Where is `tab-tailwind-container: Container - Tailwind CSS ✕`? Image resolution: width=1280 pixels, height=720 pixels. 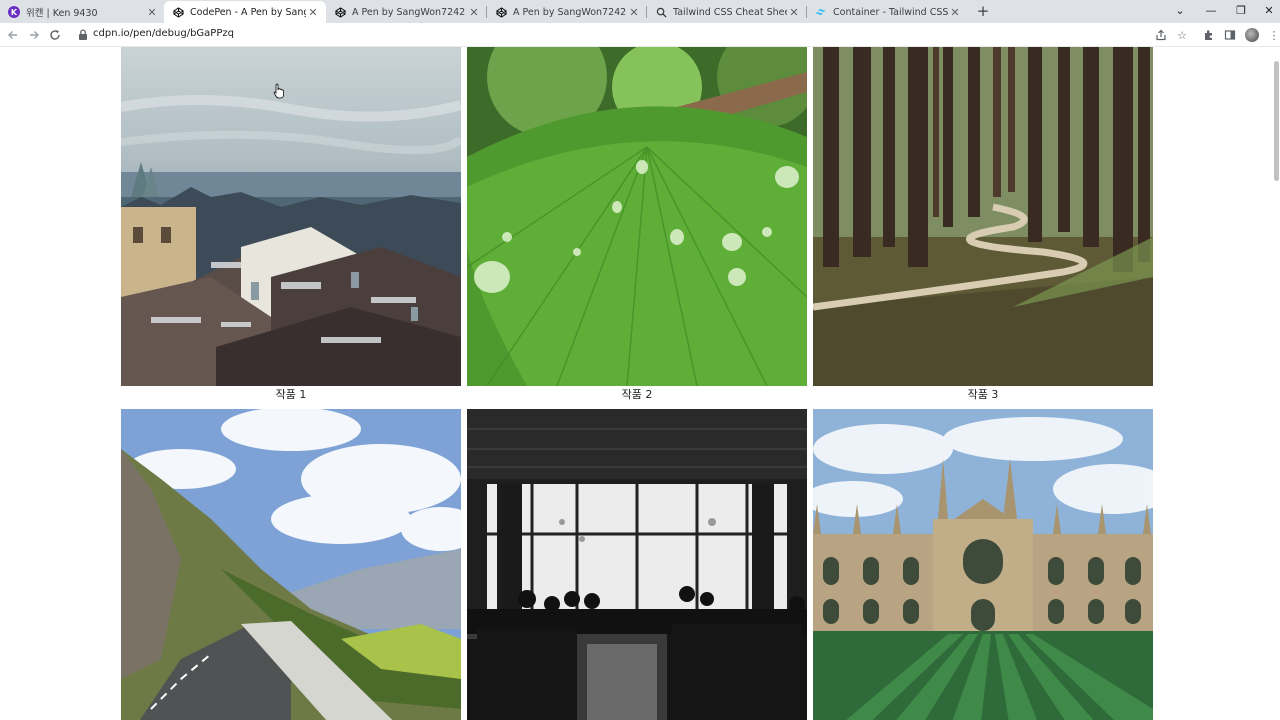
tab-tailwind-container: Container - Tailwind CSS ✕ is located at coordinates (887, 12).